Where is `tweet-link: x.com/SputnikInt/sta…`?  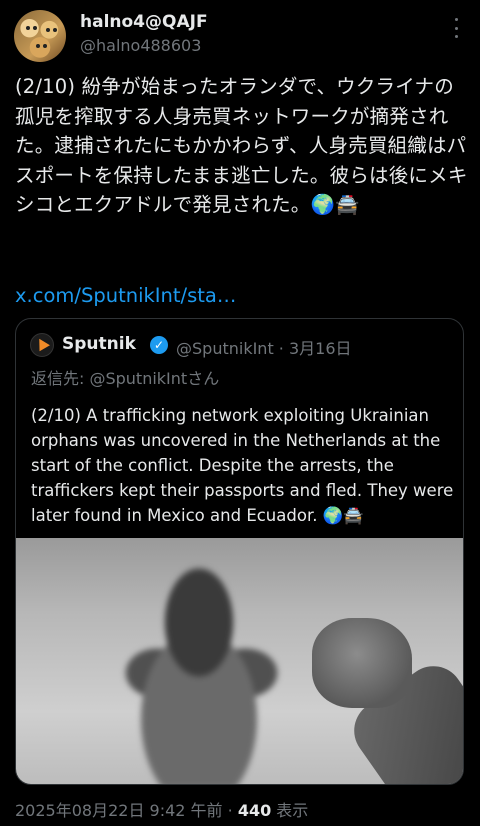 tweet-link: x.com/SputnikInt/sta… is located at coordinates (125, 295).